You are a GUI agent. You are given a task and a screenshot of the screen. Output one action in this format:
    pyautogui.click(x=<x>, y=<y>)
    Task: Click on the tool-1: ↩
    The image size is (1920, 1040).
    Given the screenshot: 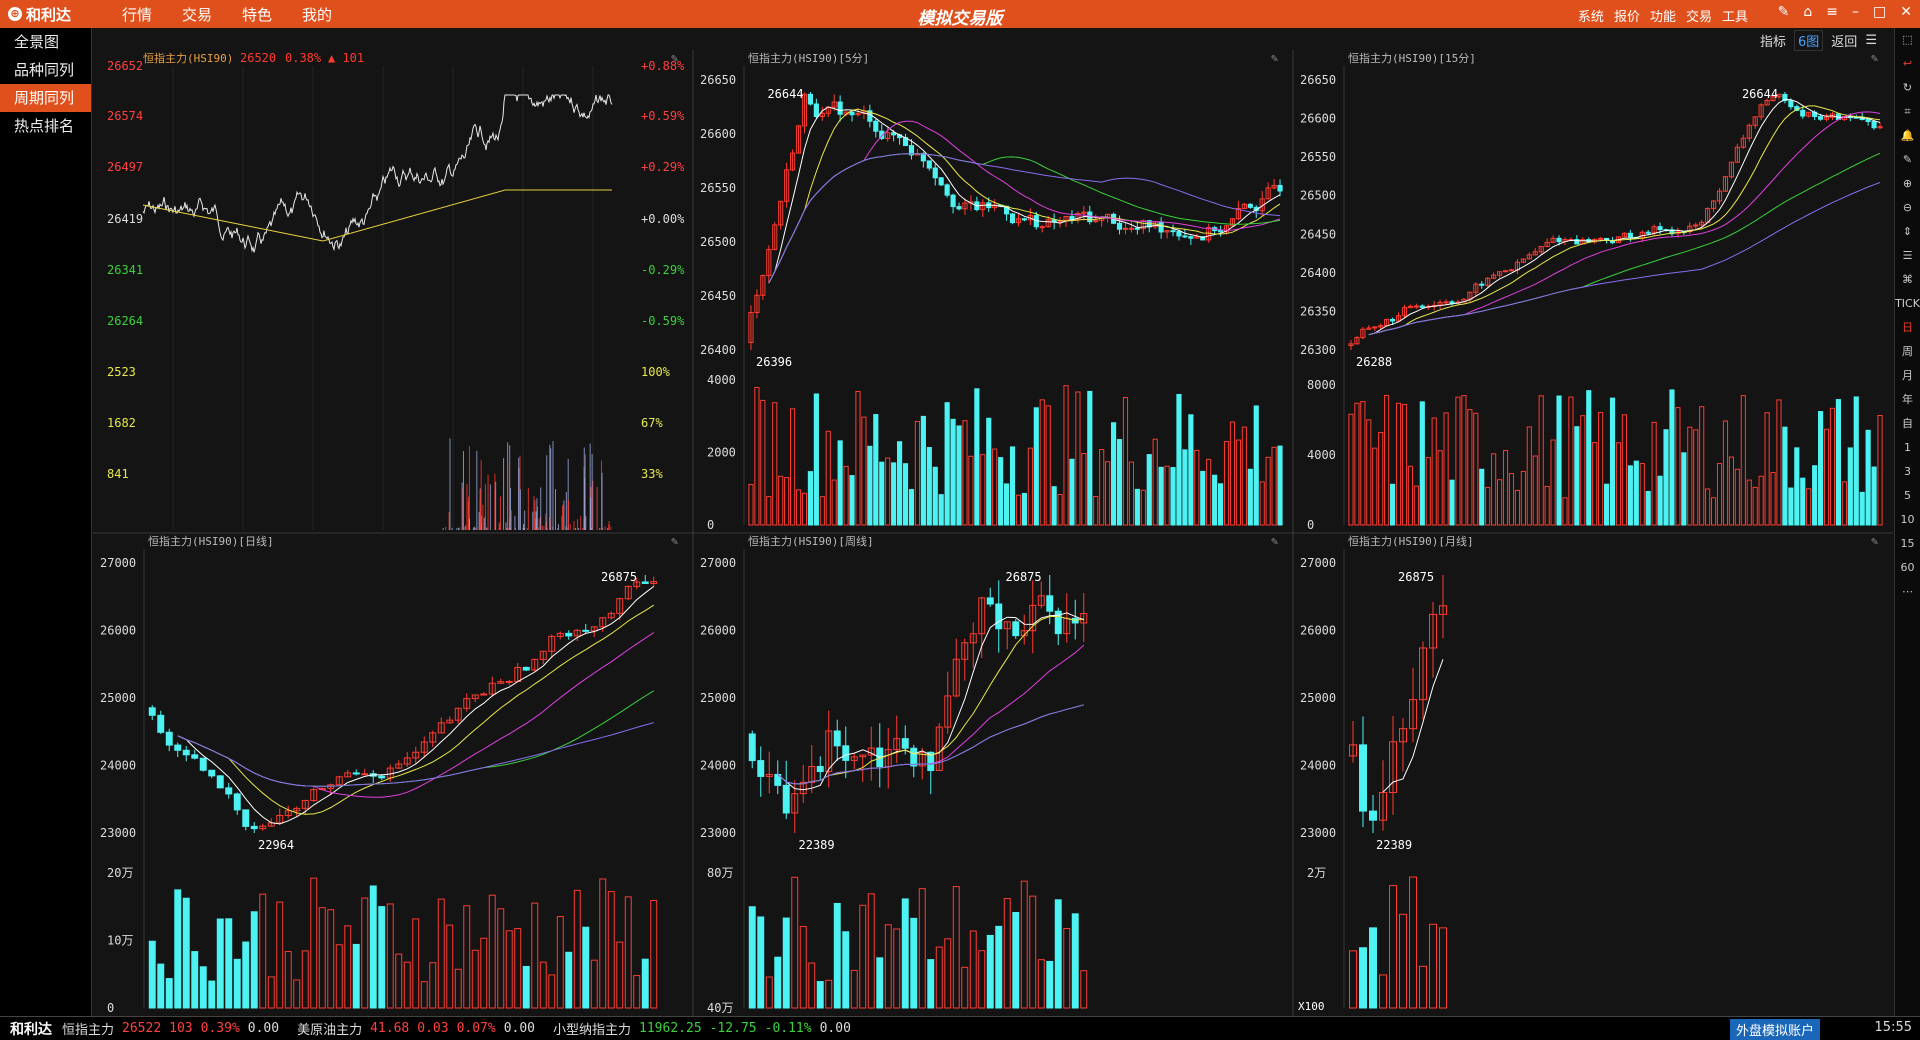 What is the action you would take?
    pyautogui.click(x=1907, y=64)
    